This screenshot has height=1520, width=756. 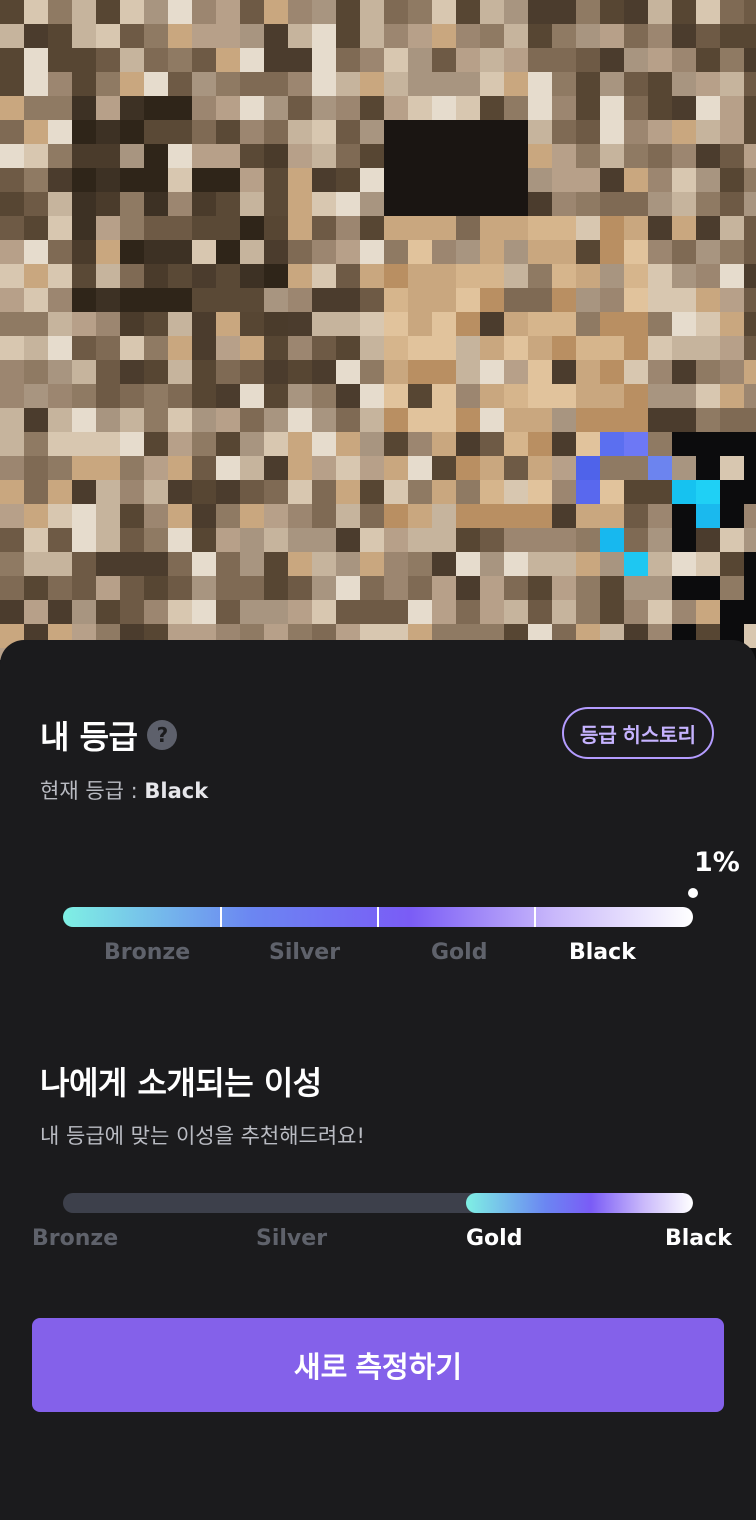 I want to click on current-grade: 현재 등급 : Black, so click(x=124, y=790).